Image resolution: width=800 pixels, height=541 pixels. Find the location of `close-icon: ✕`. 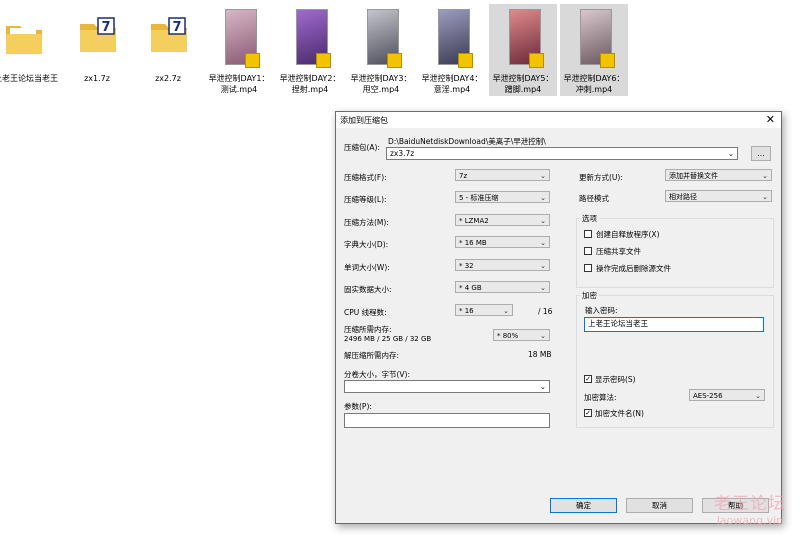

close-icon: ✕ is located at coordinates (770, 119).